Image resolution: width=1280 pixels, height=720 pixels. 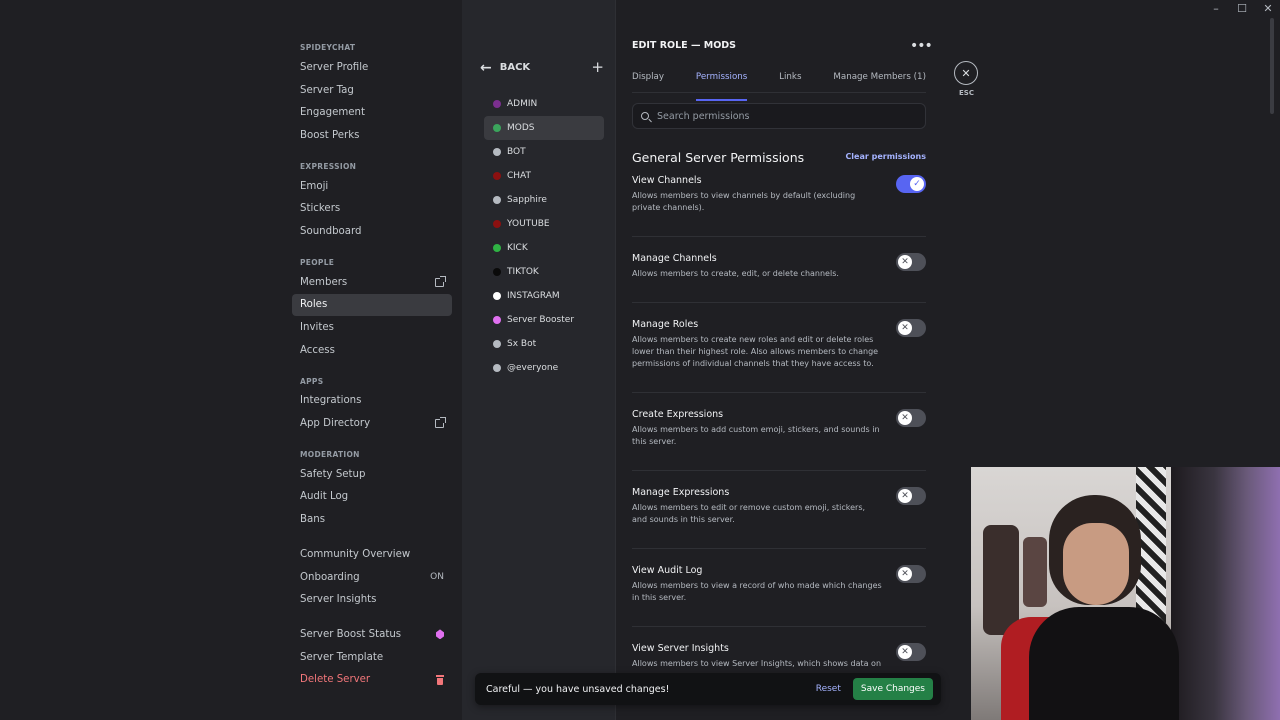 What do you see at coordinates (505, 68) in the screenshot?
I see `back-button: ← BACK` at bounding box center [505, 68].